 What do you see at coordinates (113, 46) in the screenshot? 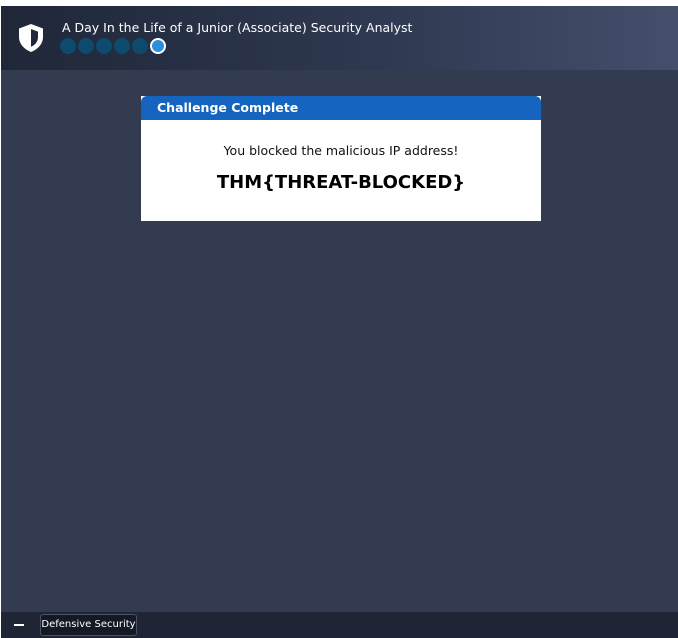
I see `progress-steps` at bounding box center [113, 46].